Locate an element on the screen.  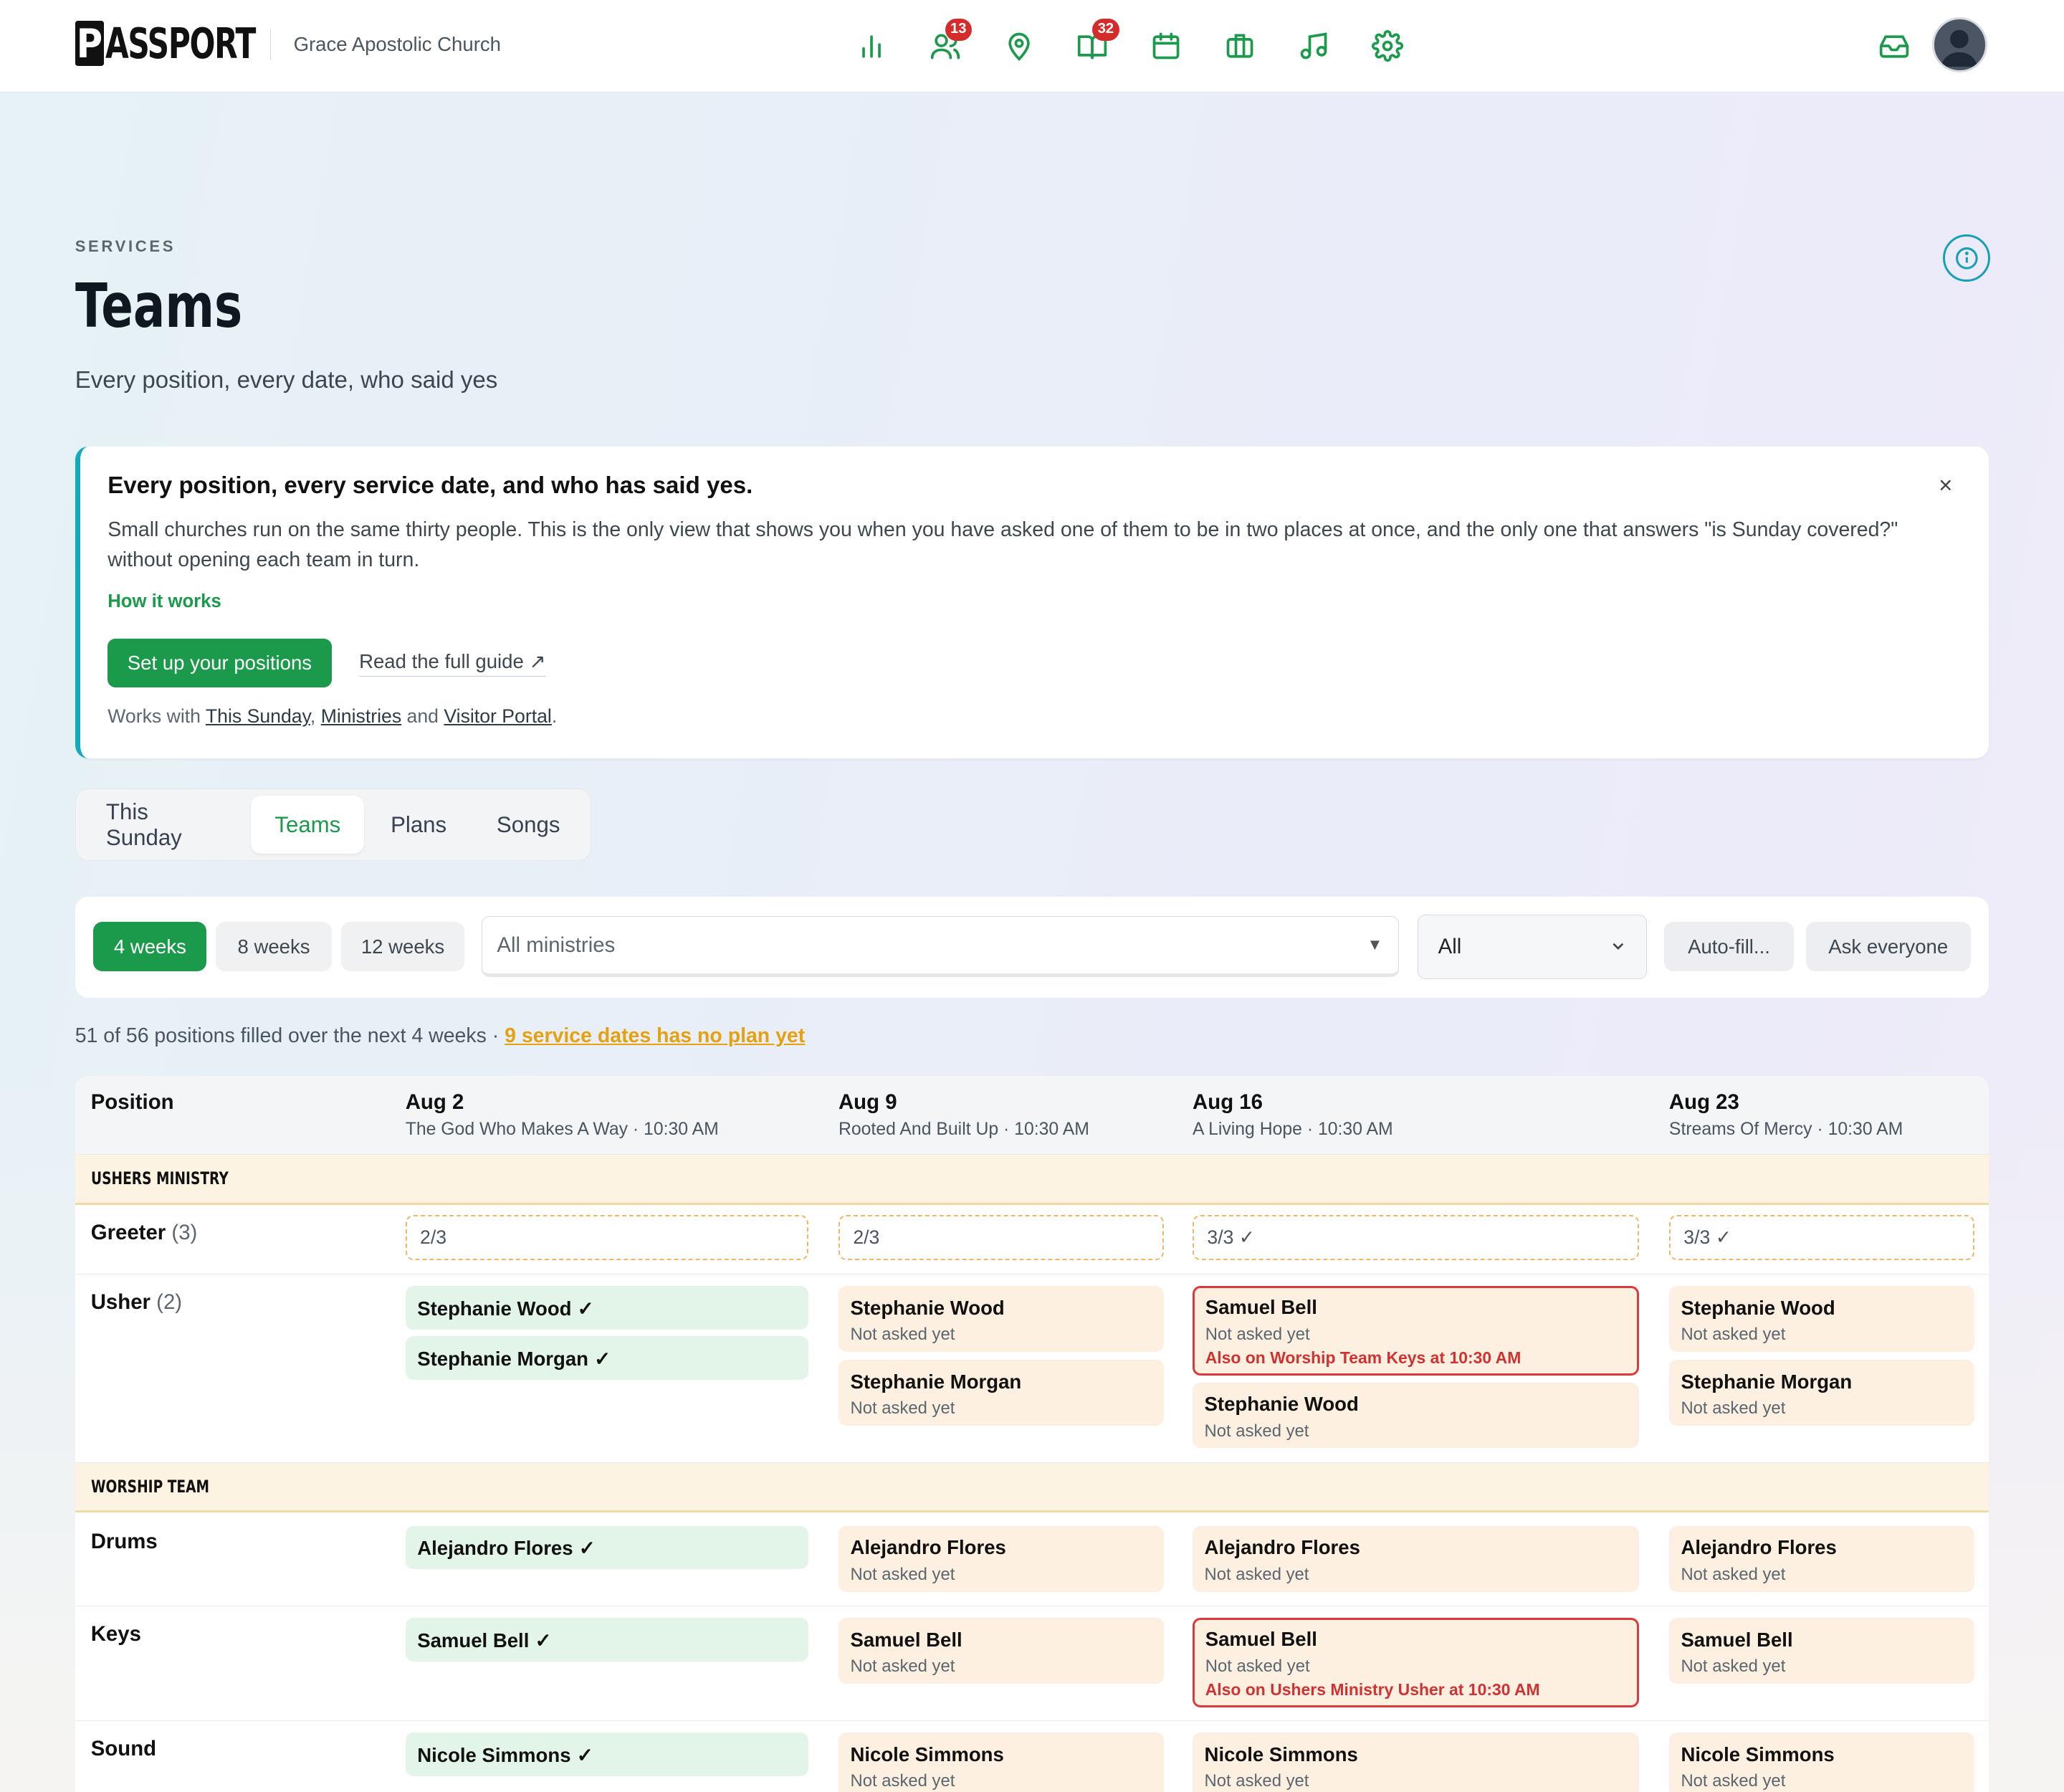
page-subtitle: Every position, every date, who said yes is located at coordinates (286, 381).